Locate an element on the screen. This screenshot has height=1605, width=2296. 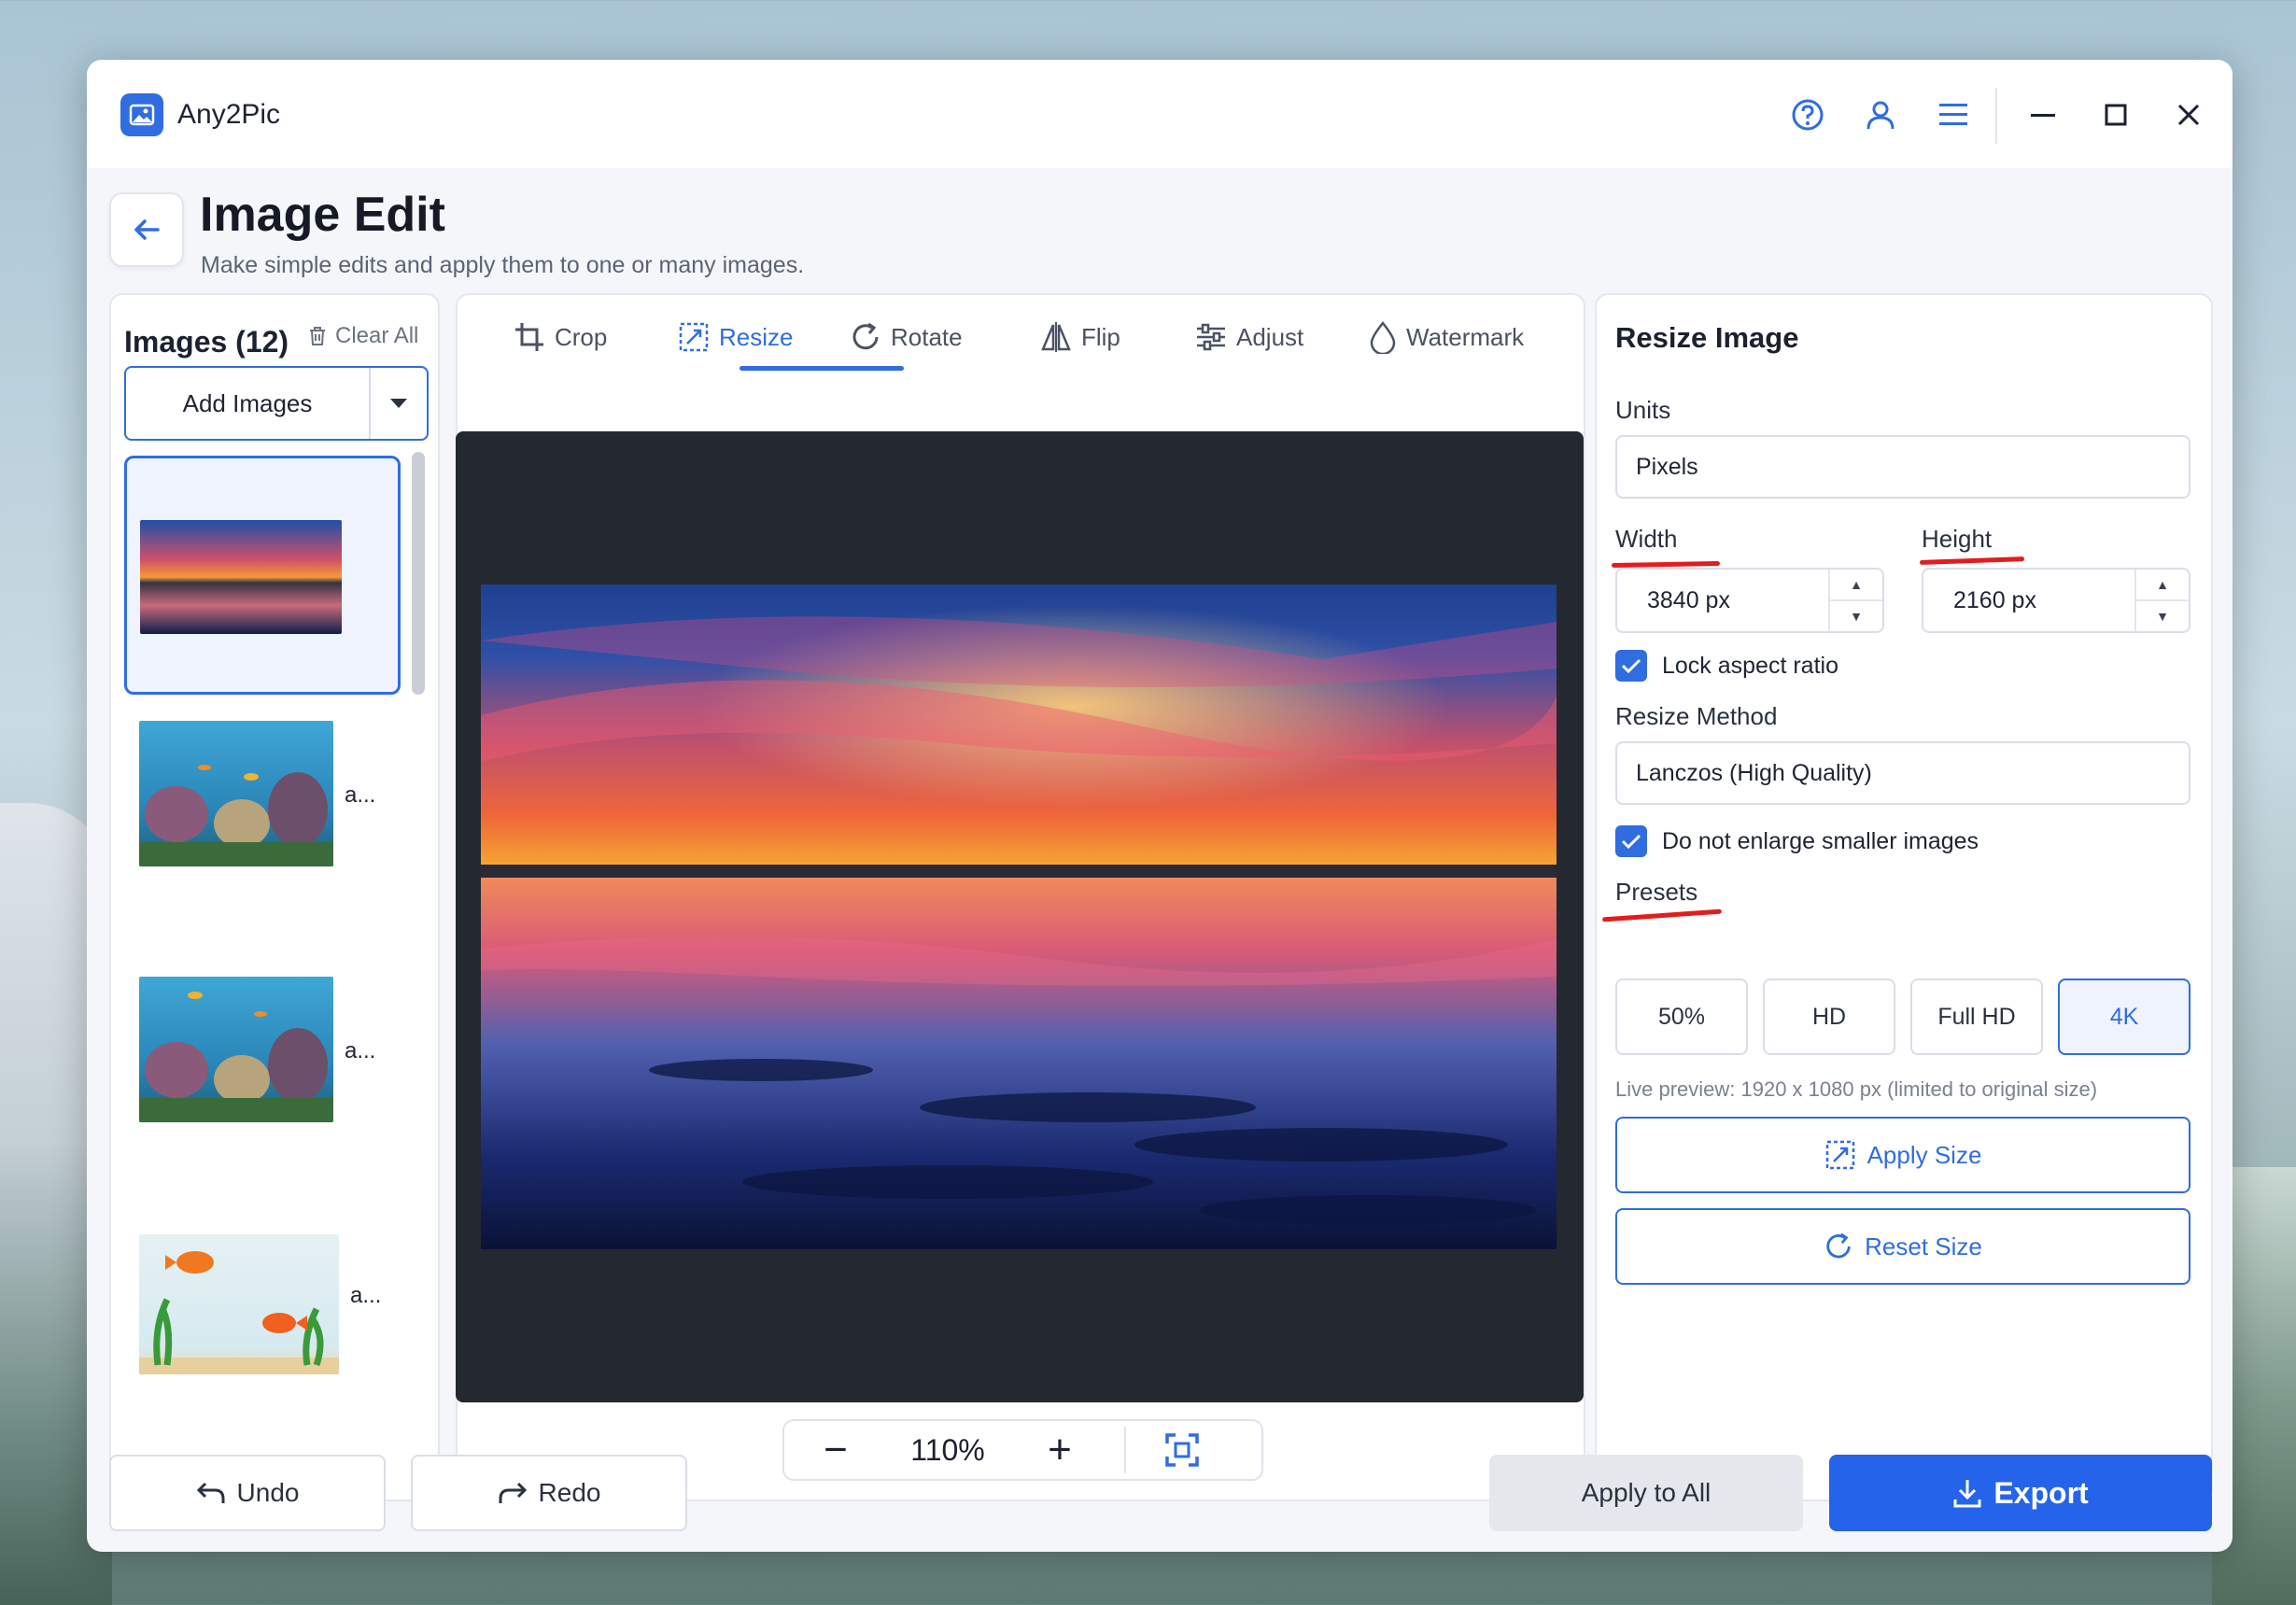
tab-resize: Resize is located at coordinates (736, 337).